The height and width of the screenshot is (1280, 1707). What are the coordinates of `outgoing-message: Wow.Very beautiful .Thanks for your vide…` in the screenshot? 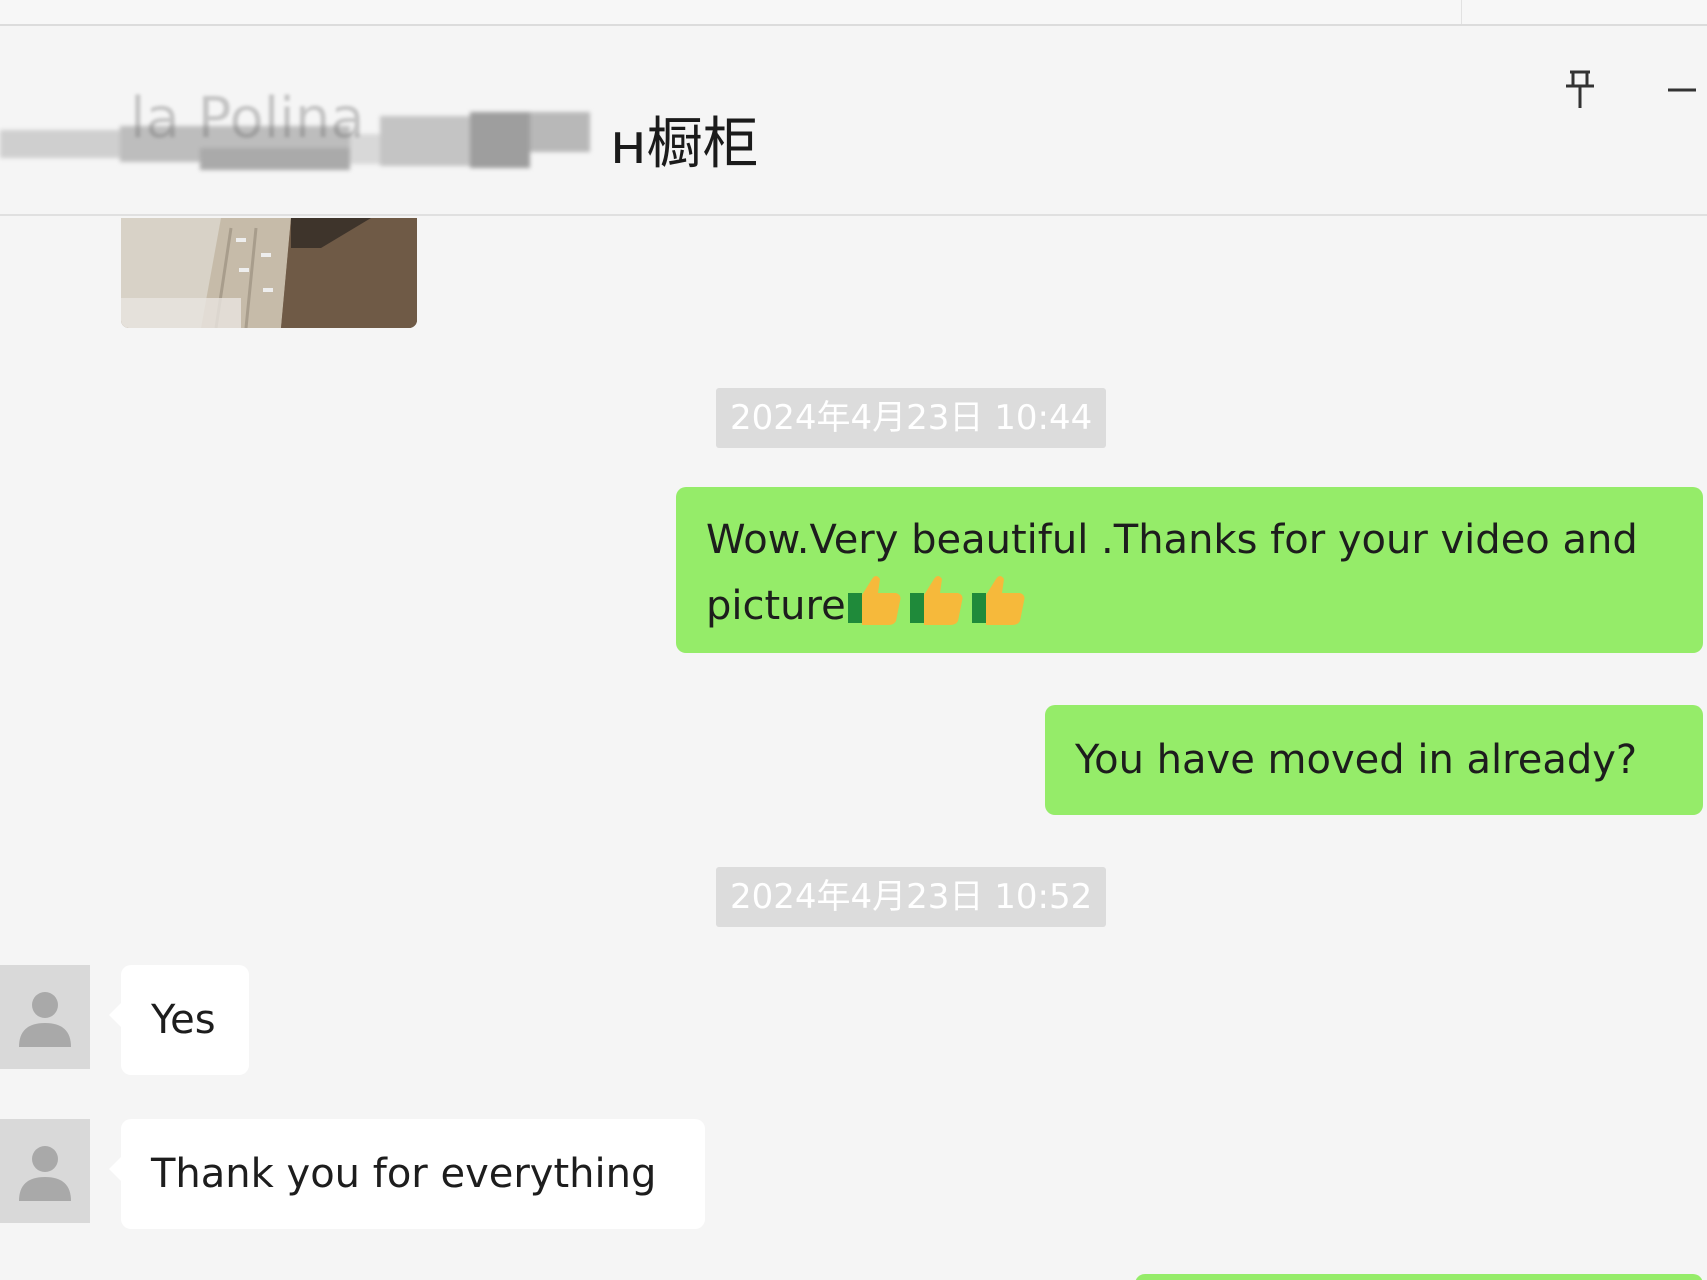 It's located at (1189, 570).